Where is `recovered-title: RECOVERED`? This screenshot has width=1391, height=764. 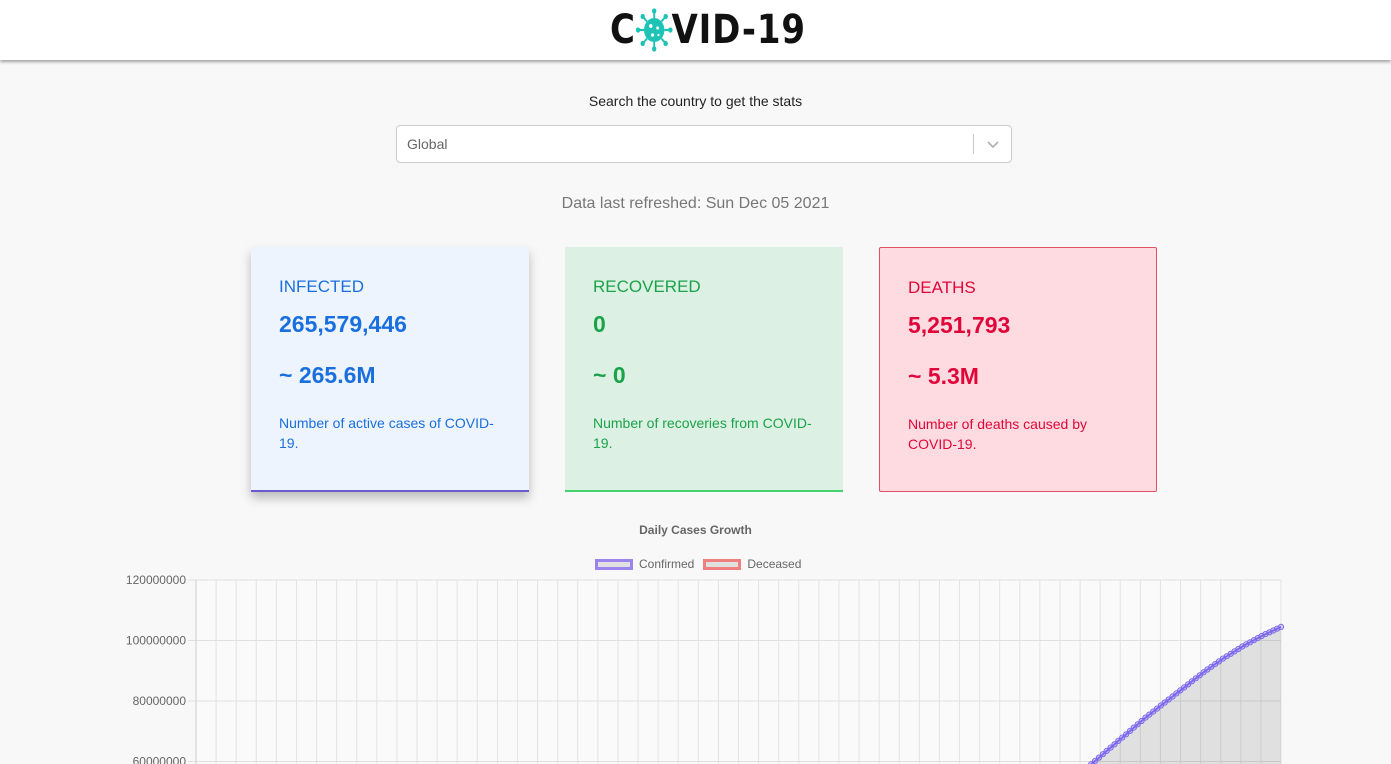
recovered-title: RECOVERED is located at coordinates (647, 286).